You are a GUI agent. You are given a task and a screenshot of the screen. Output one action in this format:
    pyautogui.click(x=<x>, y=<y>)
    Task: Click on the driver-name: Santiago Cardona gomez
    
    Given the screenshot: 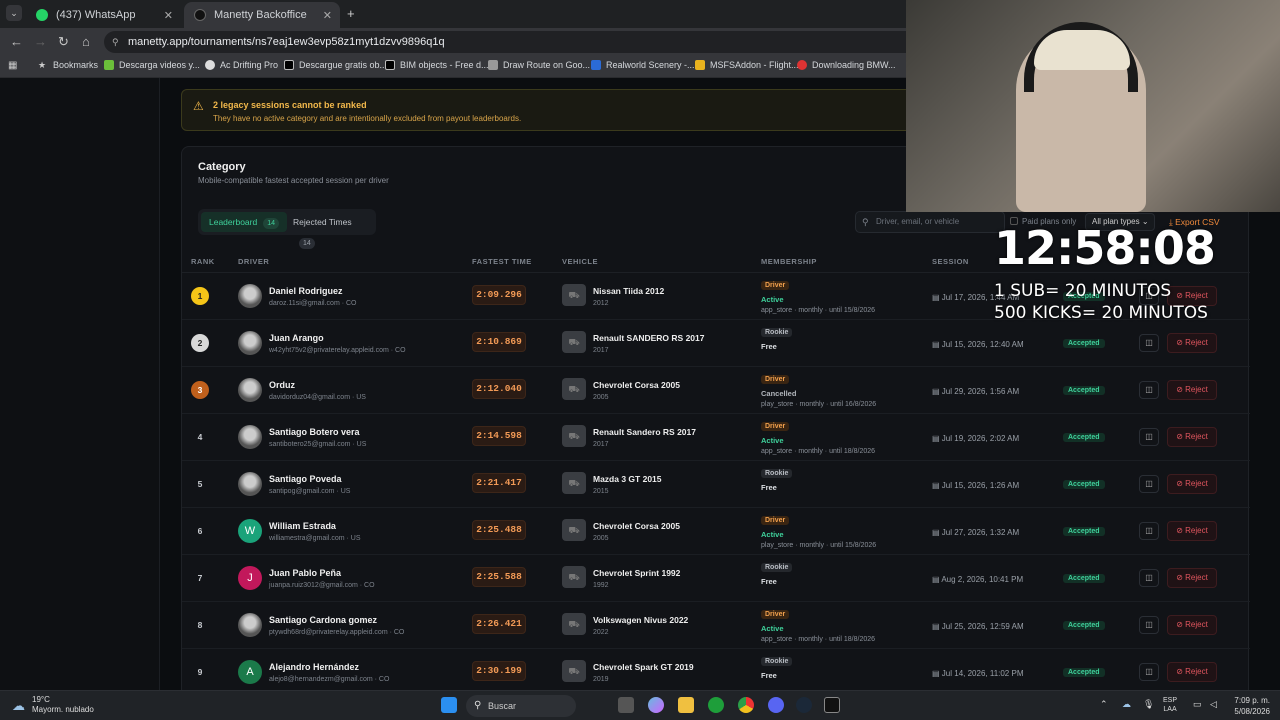 What is the action you would take?
    pyautogui.click(x=323, y=620)
    